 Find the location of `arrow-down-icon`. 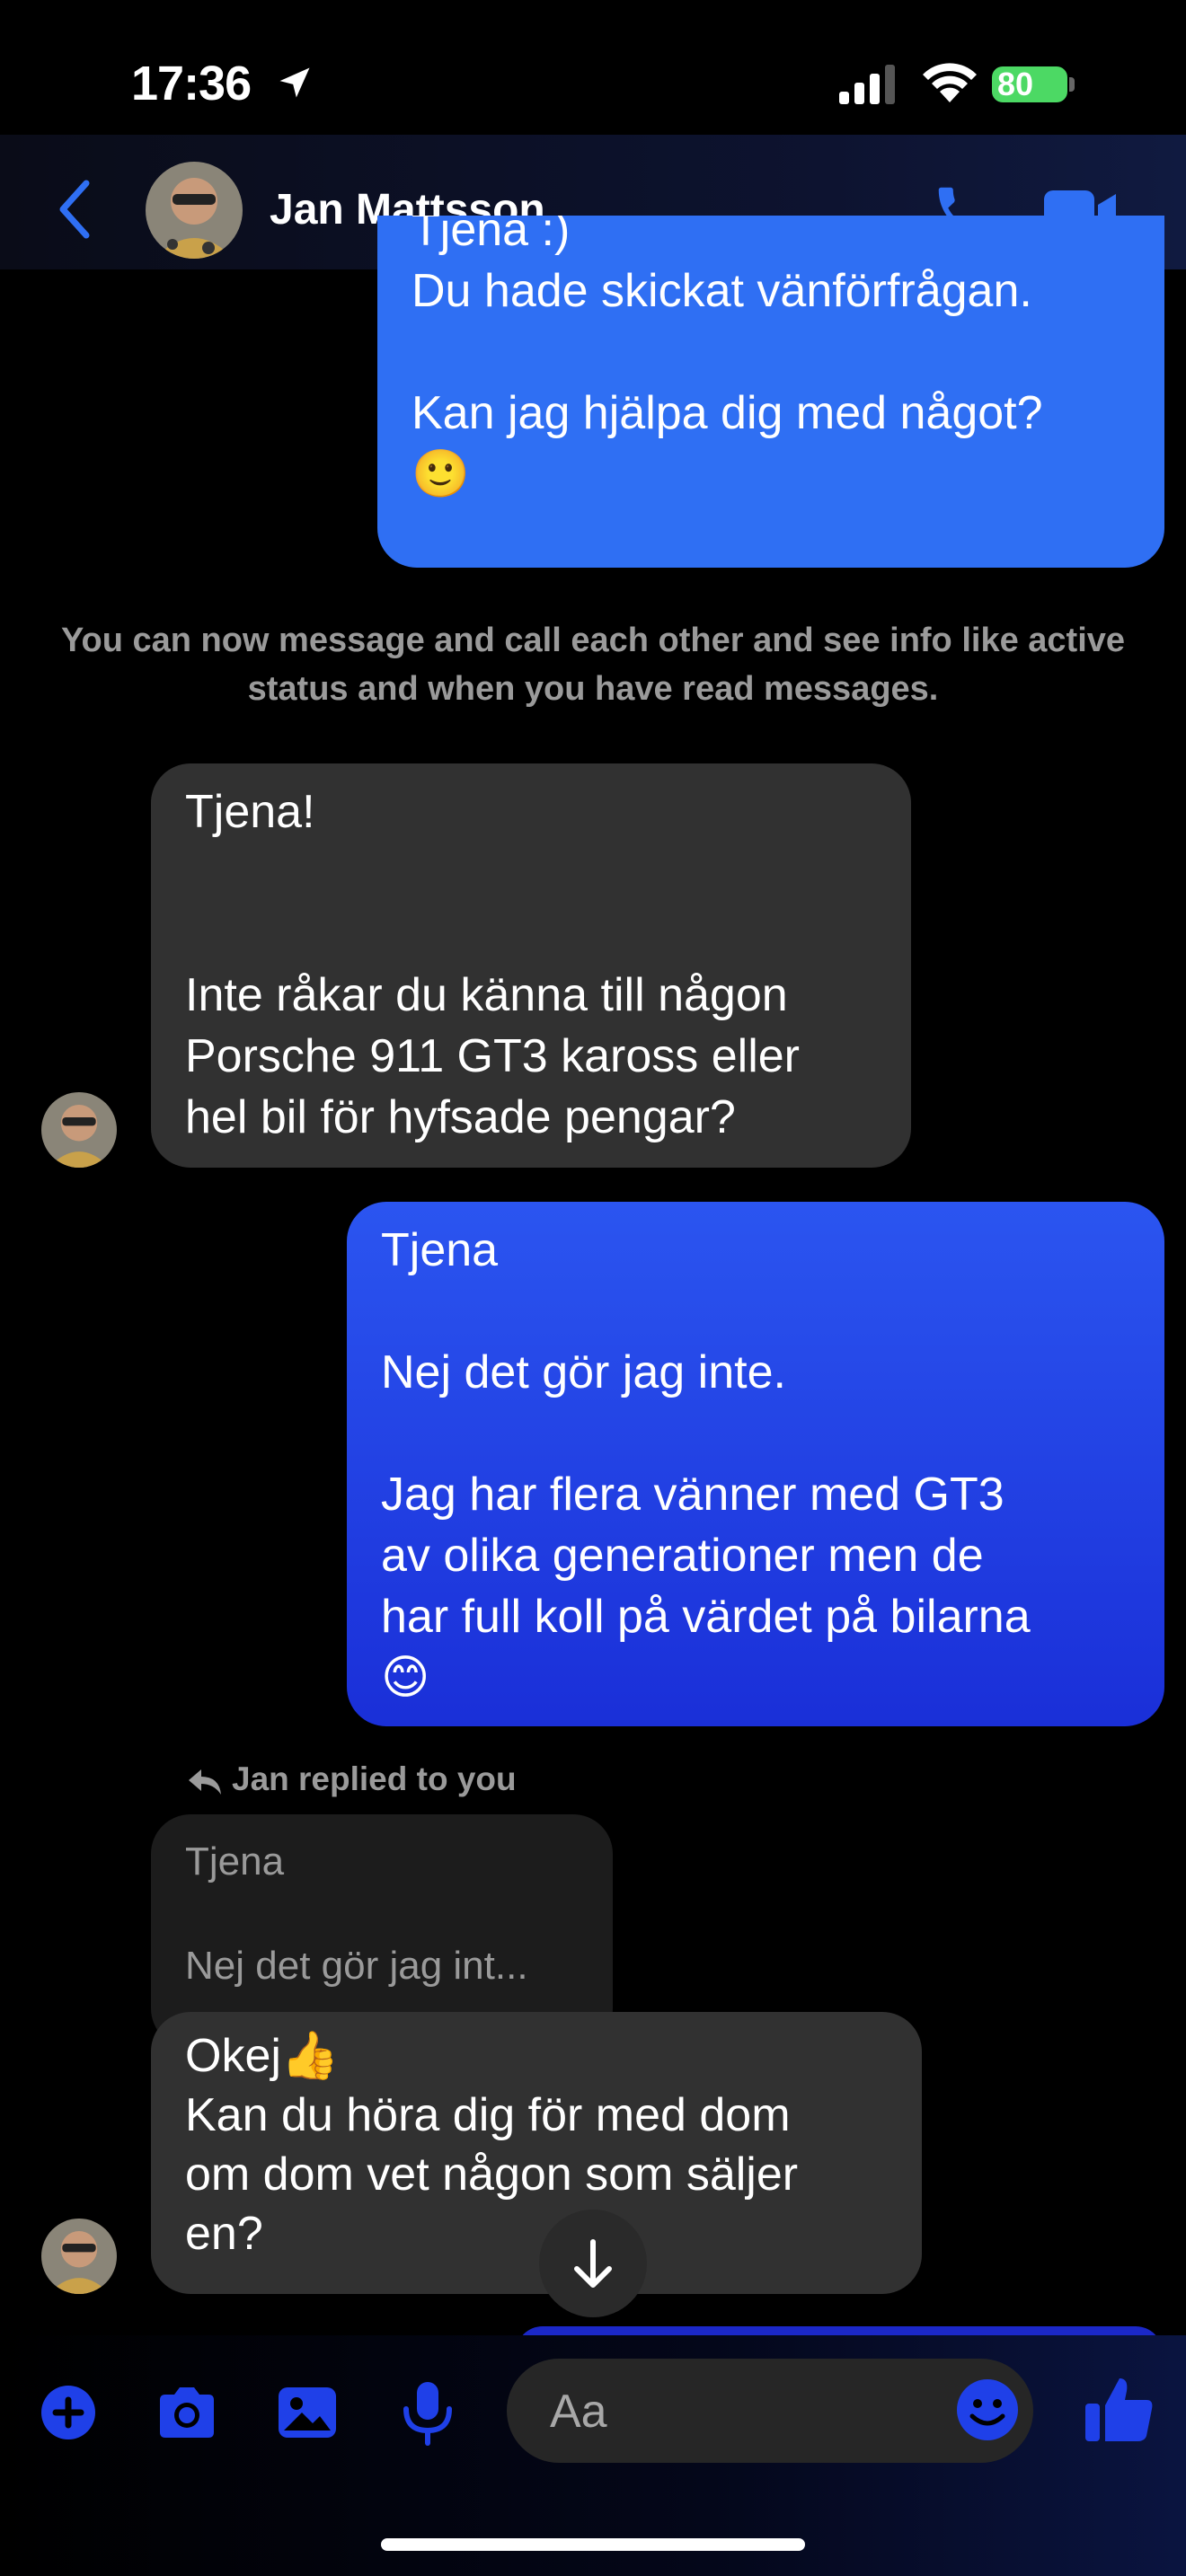

arrow-down-icon is located at coordinates (593, 2263).